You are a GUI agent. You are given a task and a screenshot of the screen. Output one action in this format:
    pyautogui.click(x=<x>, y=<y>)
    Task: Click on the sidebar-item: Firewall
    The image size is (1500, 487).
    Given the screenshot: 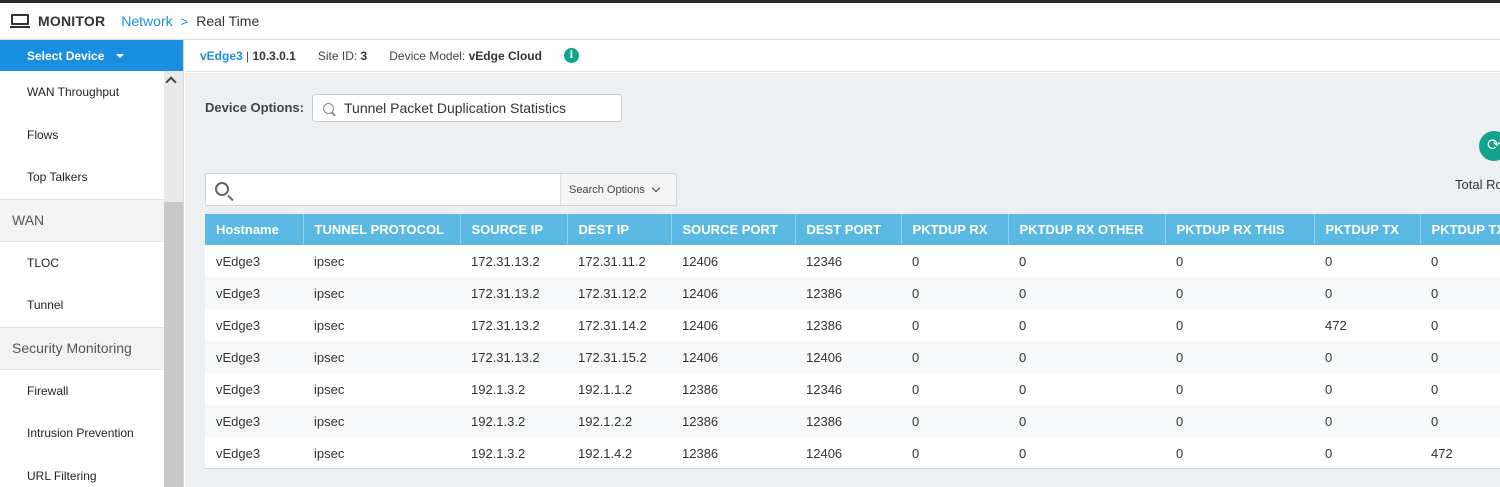 What is the action you would take?
    pyautogui.click(x=82, y=390)
    